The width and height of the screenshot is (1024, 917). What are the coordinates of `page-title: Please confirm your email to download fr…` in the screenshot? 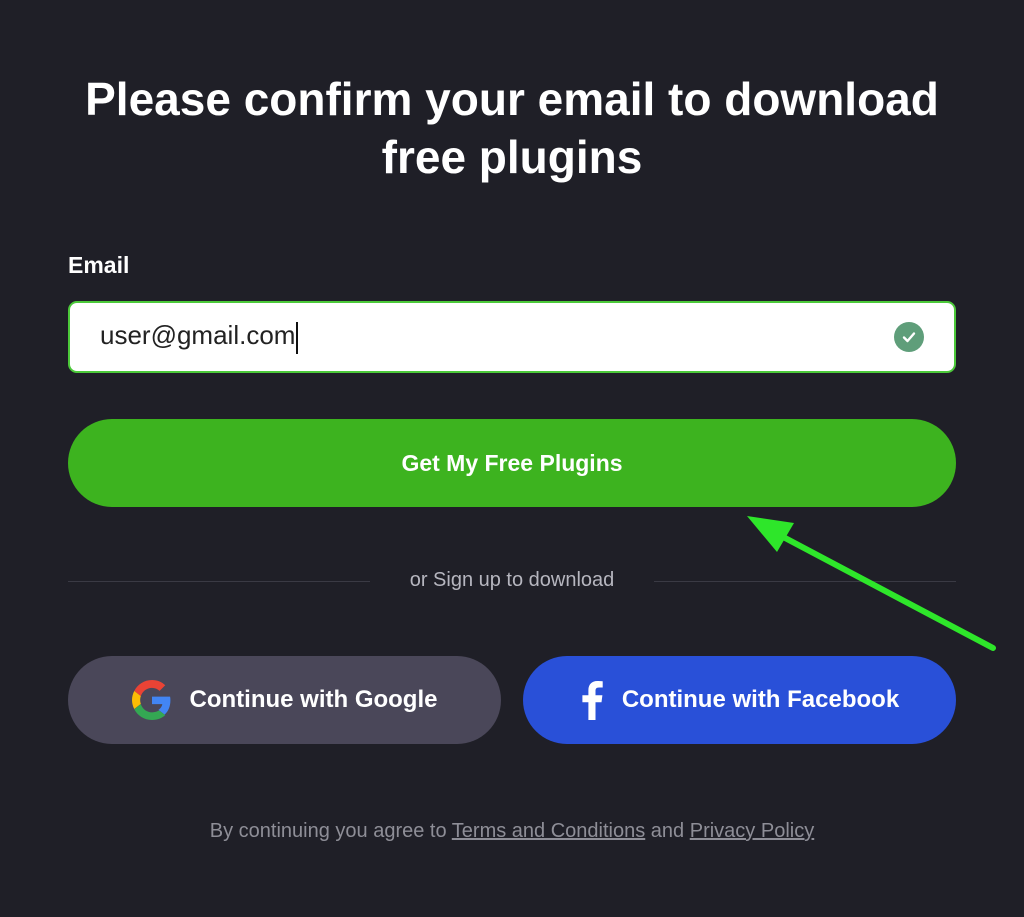 It's located at (512, 128).